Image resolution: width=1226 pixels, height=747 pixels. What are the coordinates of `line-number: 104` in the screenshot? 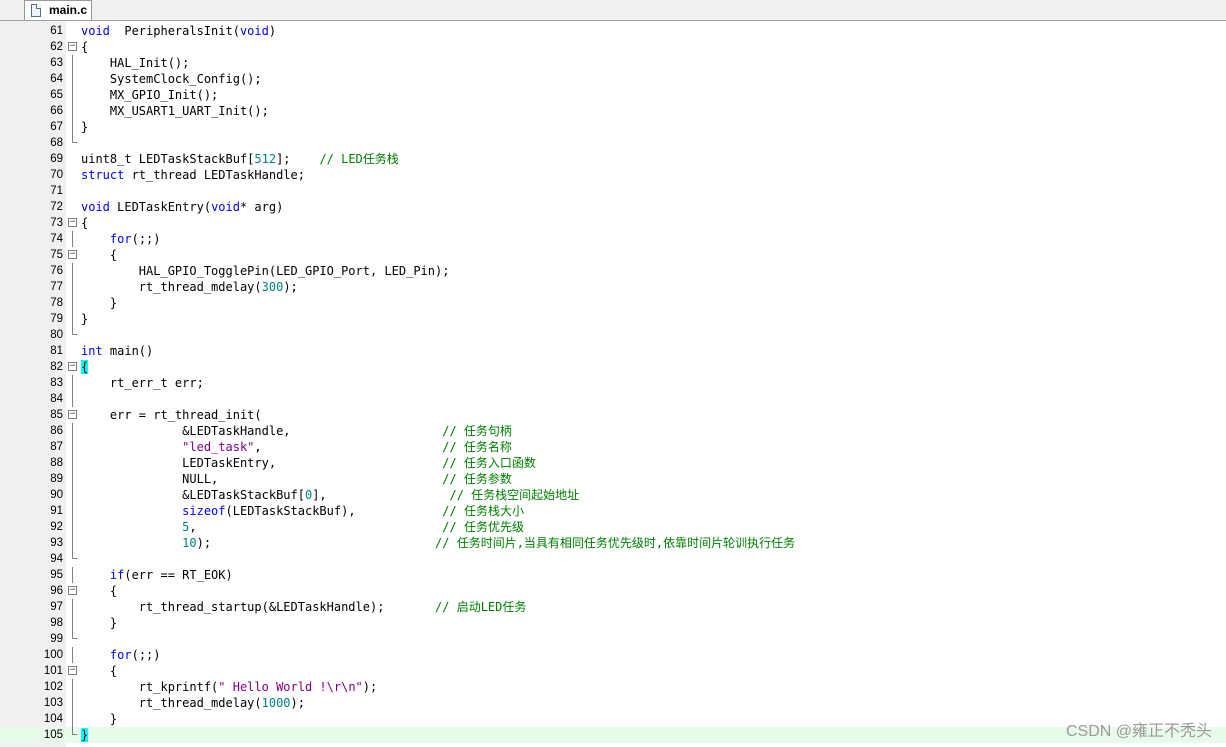 It's located at (53, 719).